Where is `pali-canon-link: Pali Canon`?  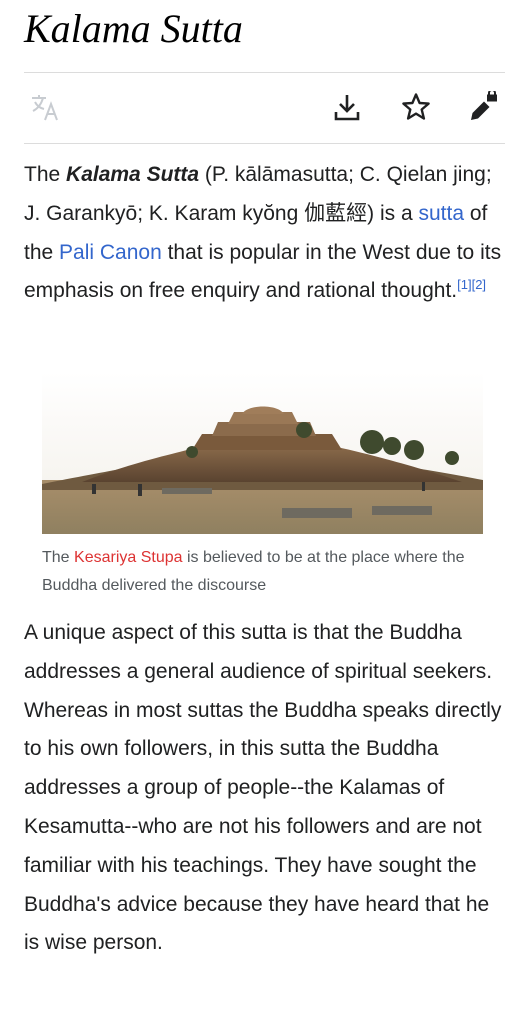 pali-canon-link: Pali Canon is located at coordinates (110, 252).